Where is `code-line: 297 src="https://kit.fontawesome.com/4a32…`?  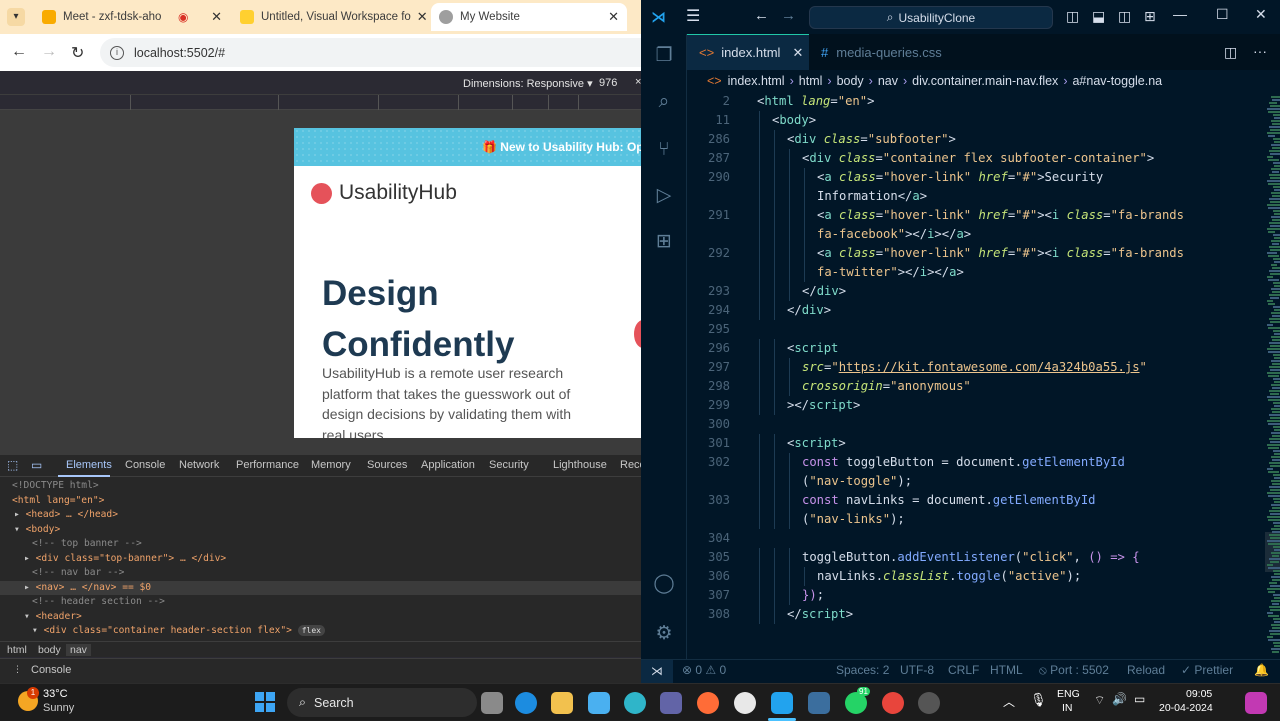
code-line: 297 src="https://kit.fontawesome.com/4a32… is located at coordinates (983, 367).